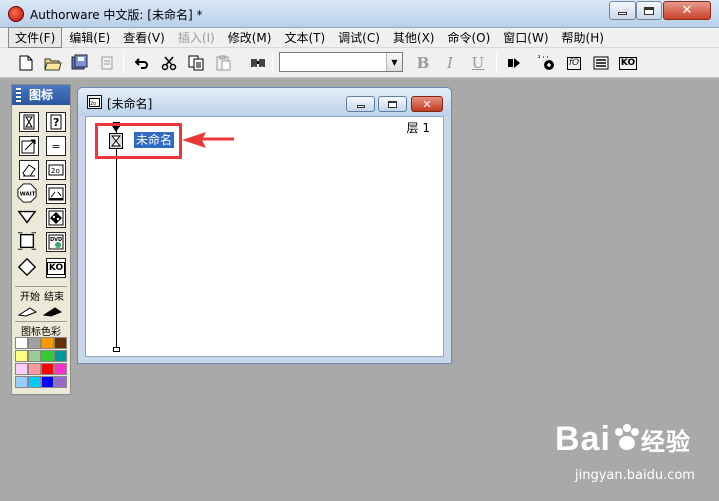  What do you see at coordinates (107, 63) in the screenshot?
I see `import-icon` at bounding box center [107, 63].